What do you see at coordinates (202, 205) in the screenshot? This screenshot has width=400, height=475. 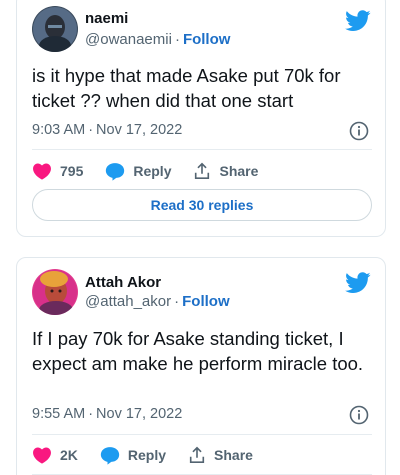 I see `read-replies-button: Read 30 replies` at bounding box center [202, 205].